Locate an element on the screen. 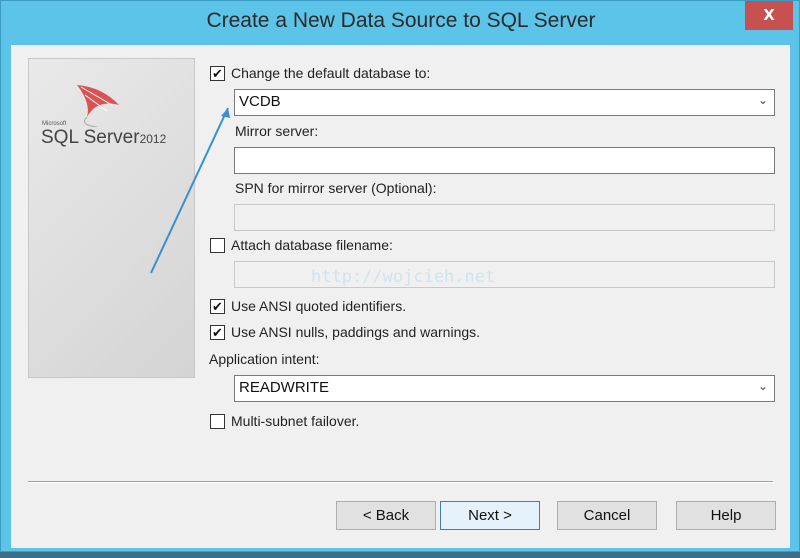 This screenshot has width=800, height=558. ansi-quoted-label: Use ANSI quoted identifiers. is located at coordinates (319, 306).